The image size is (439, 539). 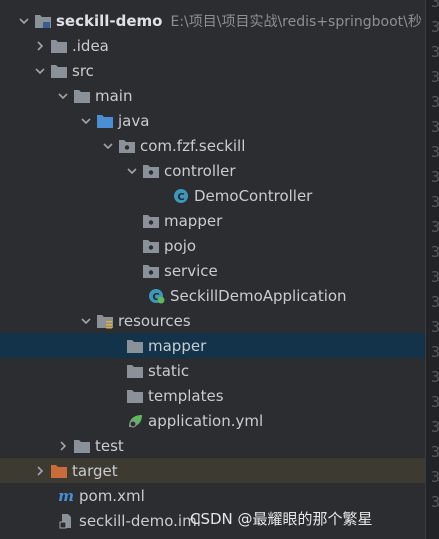 What do you see at coordinates (212, 245) in the screenshot?
I see `tree-row-pojo: pojo` at bounding box center [212, 245].